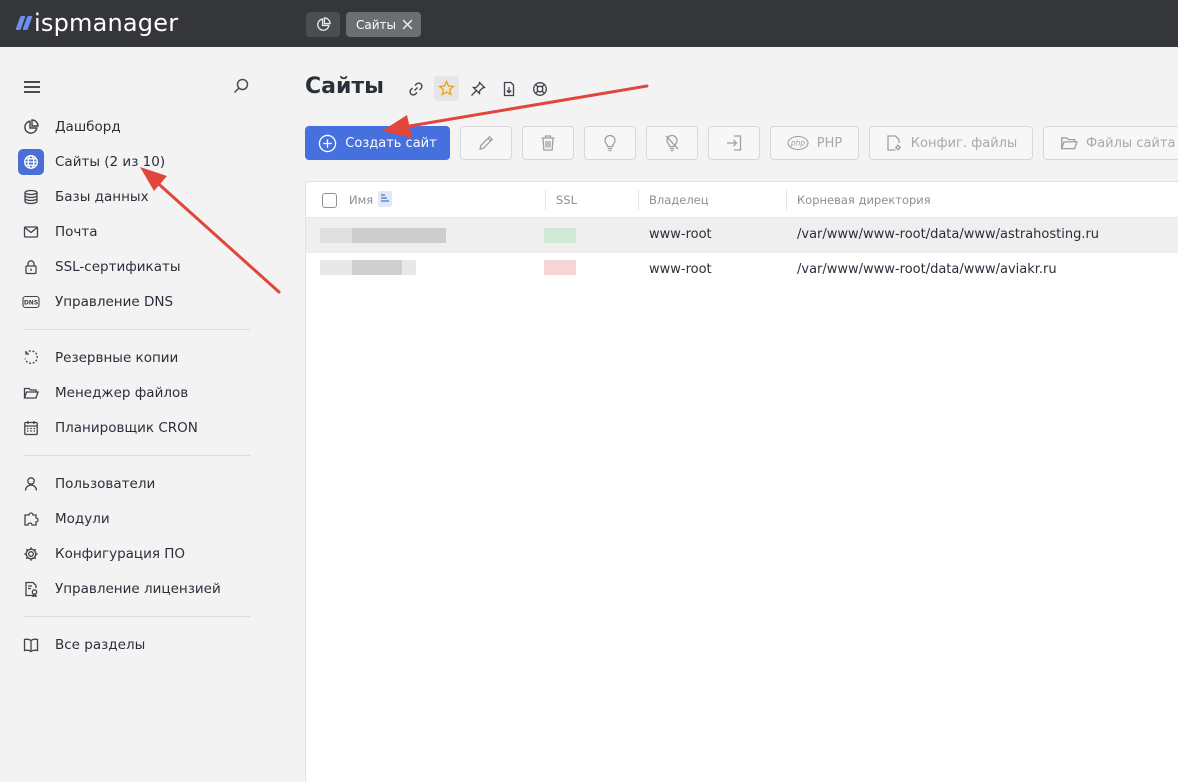 This screenshot has width=1178, height=782. What do you see at coordinates (376, 24) in the screenshot?
I see `tab-sites-label: Сайты` at bounding box center [376, 24].